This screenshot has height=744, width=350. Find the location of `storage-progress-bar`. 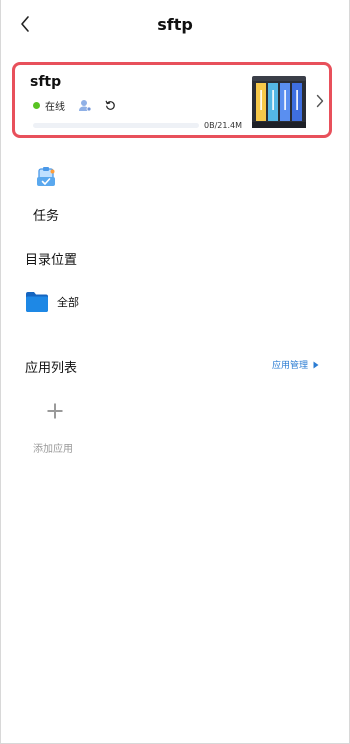

storage-progress-bar is located at coordinates (116, 125).